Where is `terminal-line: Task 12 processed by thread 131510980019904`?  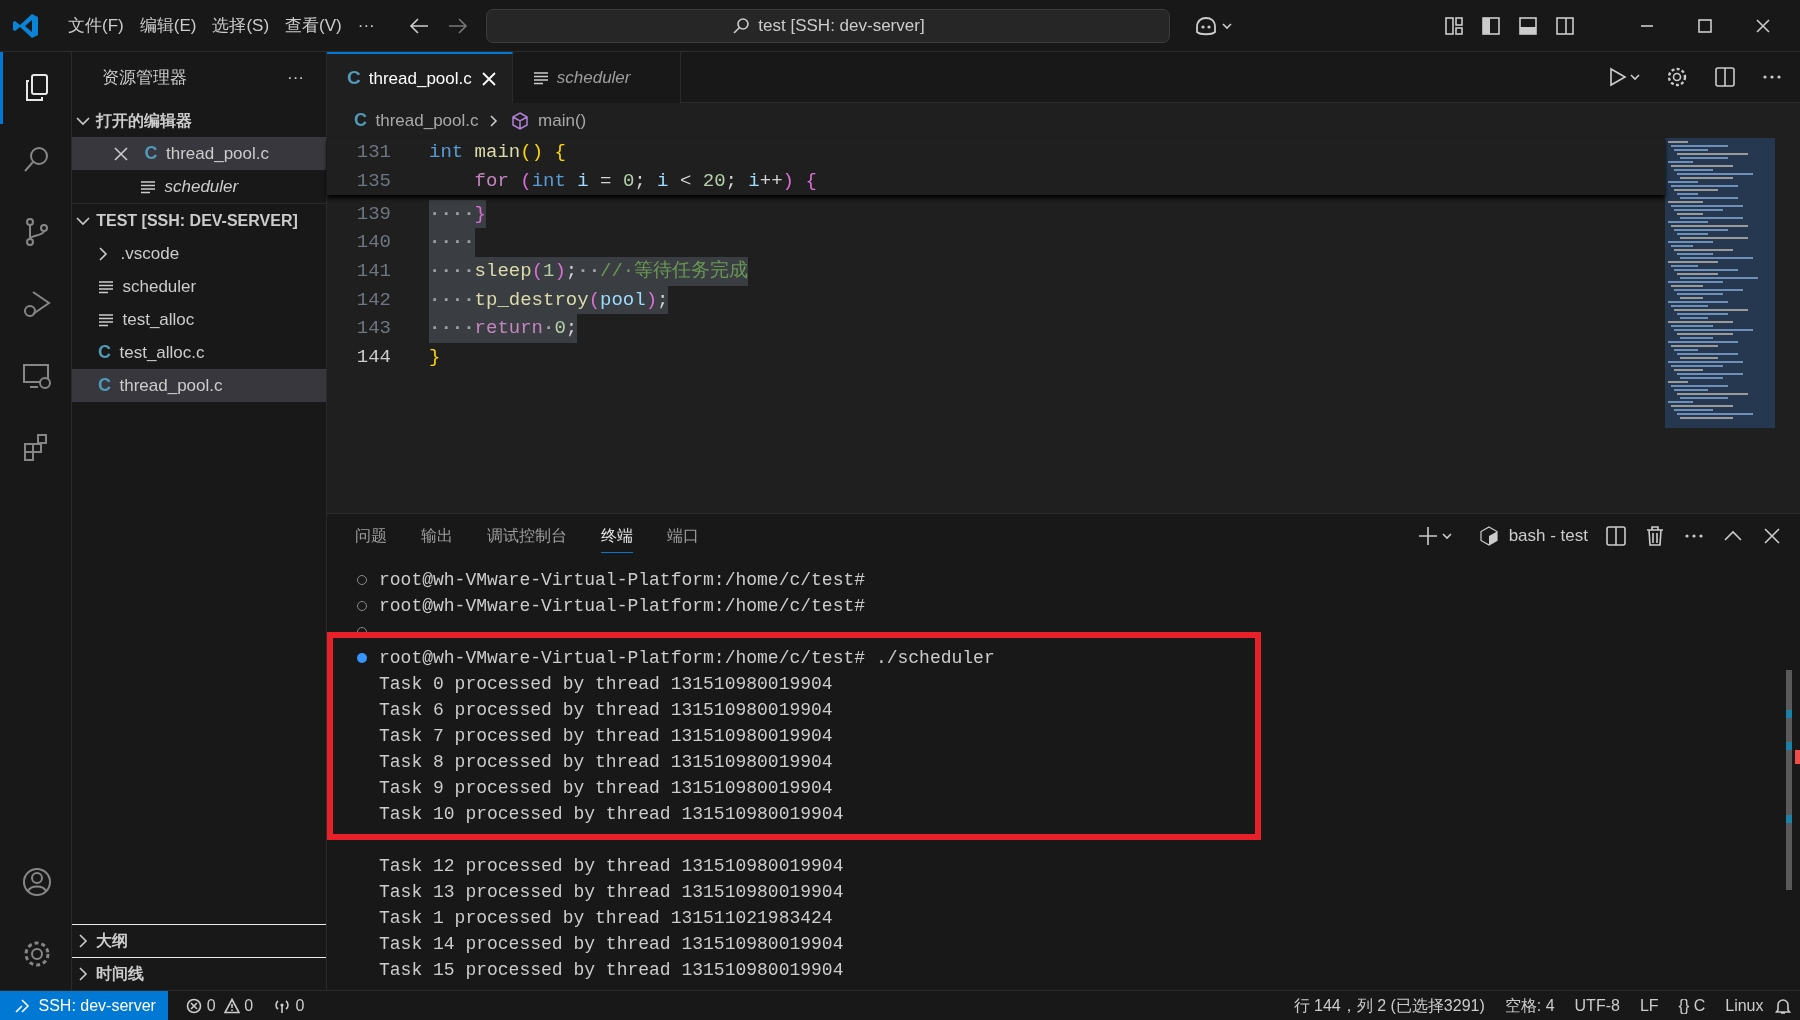 terminal-line: Task 12 processed by thread 131510980019904 is located at coordinates (611, 866).